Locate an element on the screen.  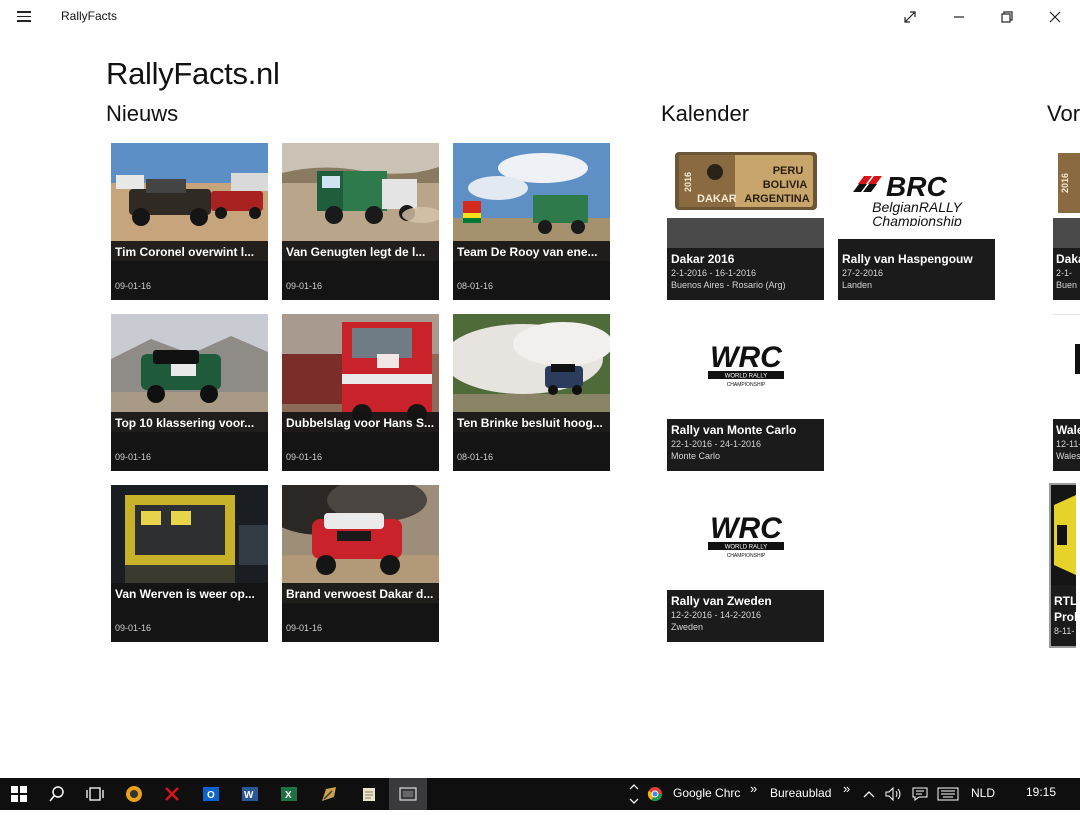
hidden-icons-chevron is located at coordinates (869, 794).